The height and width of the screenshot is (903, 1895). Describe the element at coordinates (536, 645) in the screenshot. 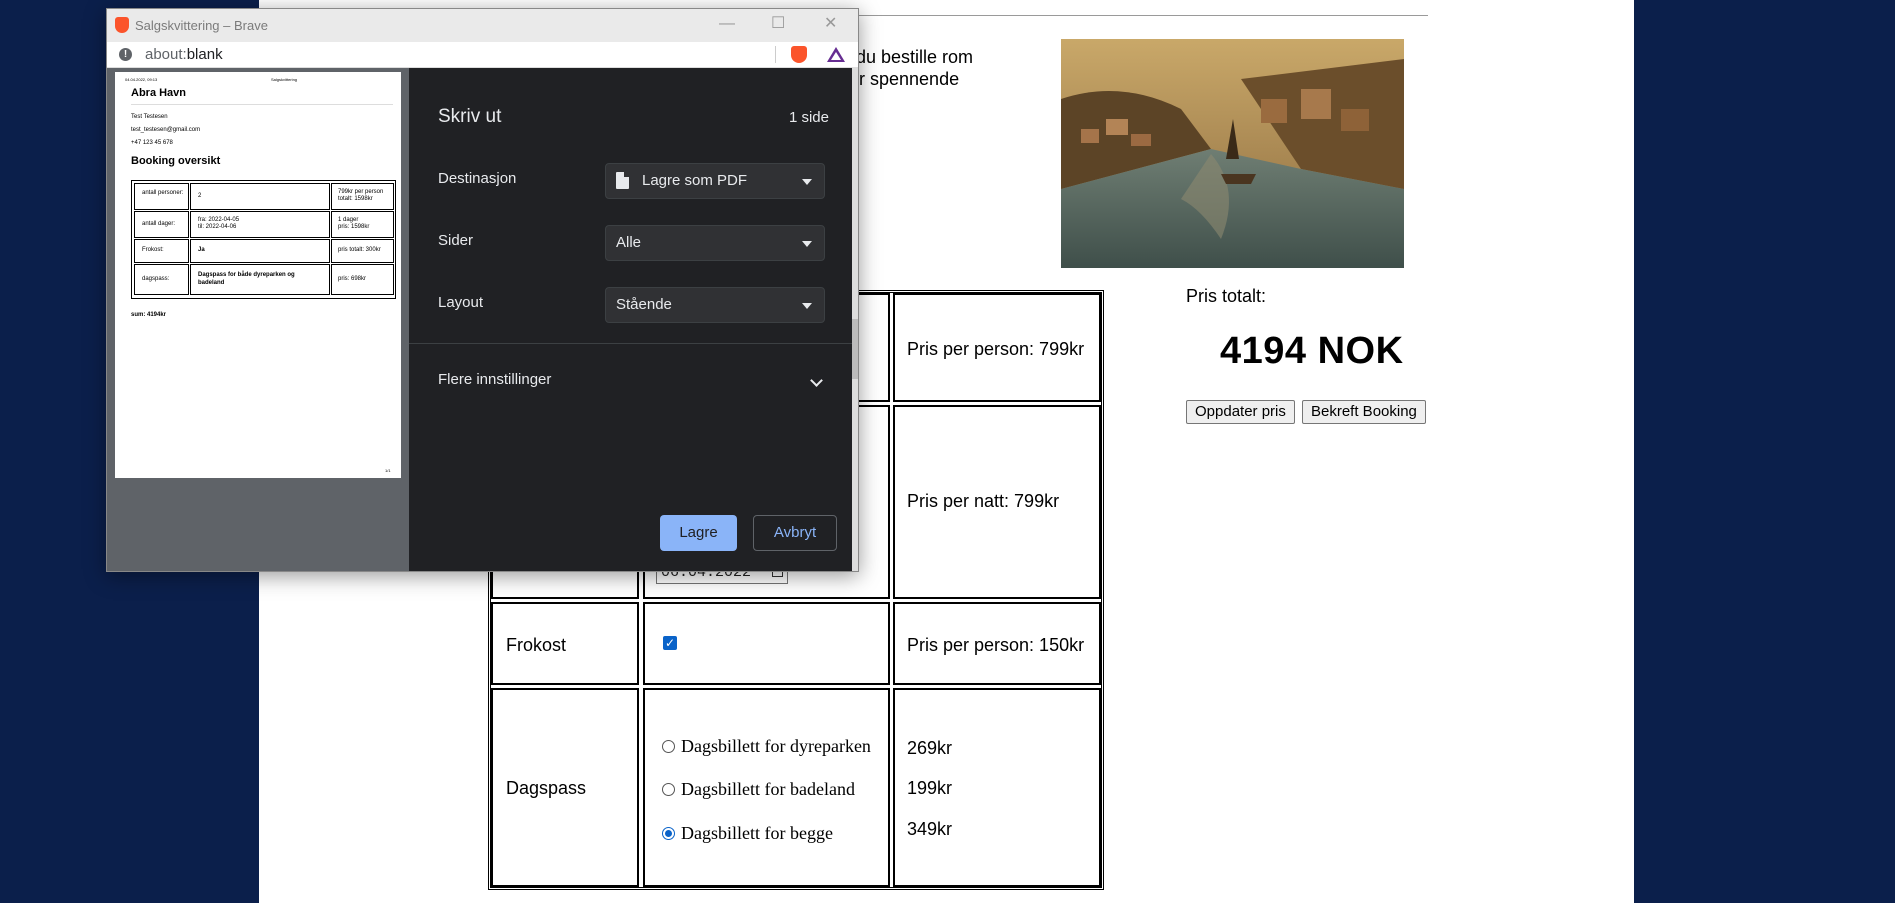

I see `breakfast-label: Frokost` at that location.